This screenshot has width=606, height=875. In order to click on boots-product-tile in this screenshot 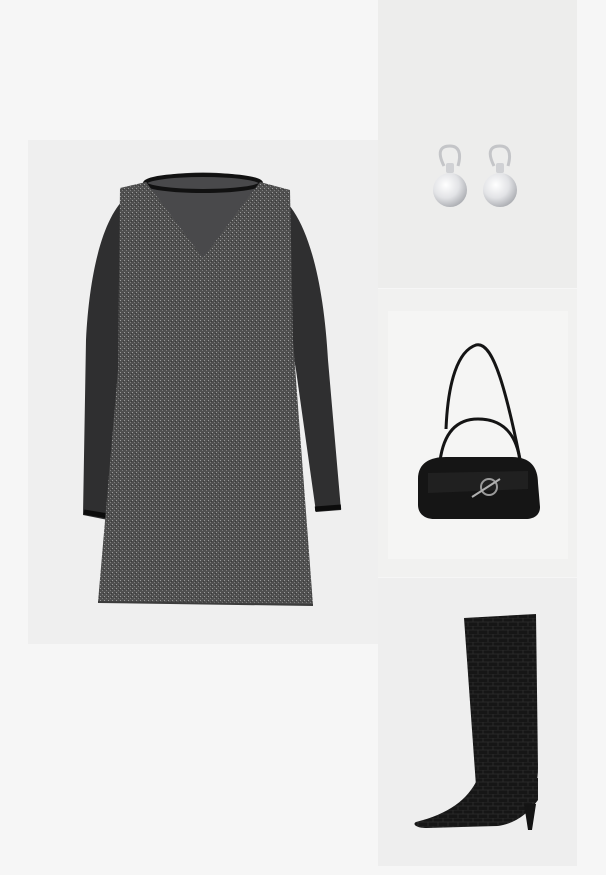, I will do `click(477, 722)`.